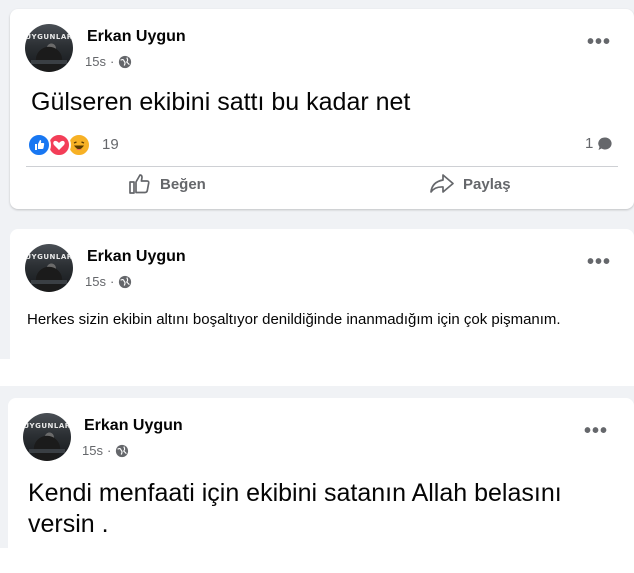  Describe the element at coordinates (322, 166) in the screenshot. I see `divider` at that location.